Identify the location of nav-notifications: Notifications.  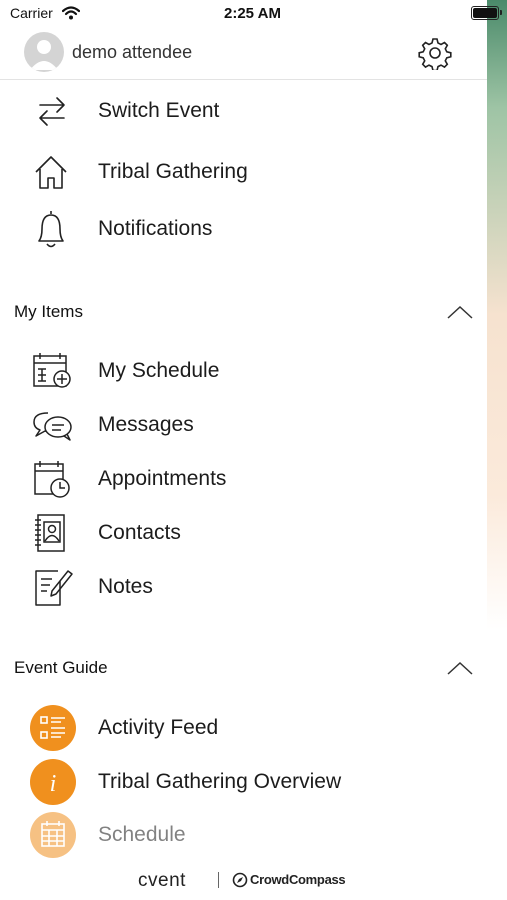
(243, 228).